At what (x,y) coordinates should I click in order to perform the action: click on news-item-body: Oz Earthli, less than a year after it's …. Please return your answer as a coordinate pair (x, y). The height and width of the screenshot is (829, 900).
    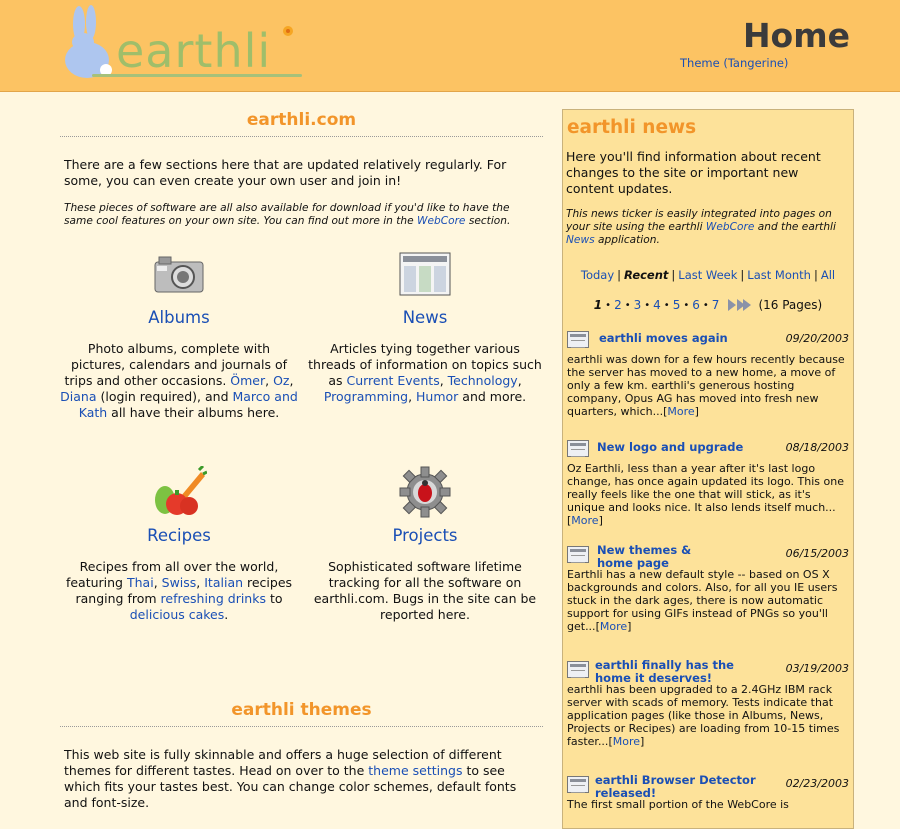
    Looking at the image, I should click on (705, 494).